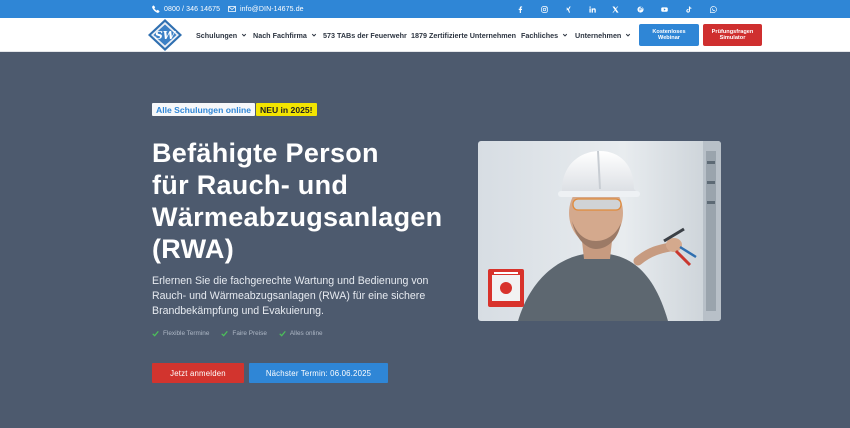 This screenshot has height=428, width=850. What do you see at coordinates (186, 333) in the screenshot?
I see `feature-label: Flexible Termine` at bounding box center [186, 333].